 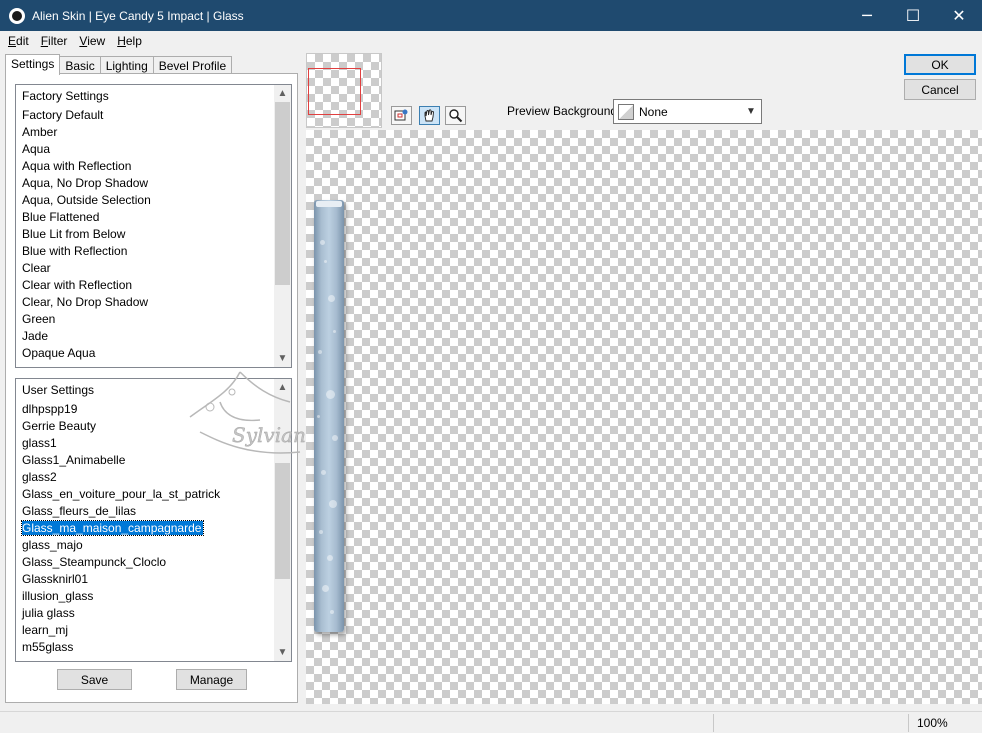 I want to click on alien-skin-app-icon, so click(x=17, y=15).